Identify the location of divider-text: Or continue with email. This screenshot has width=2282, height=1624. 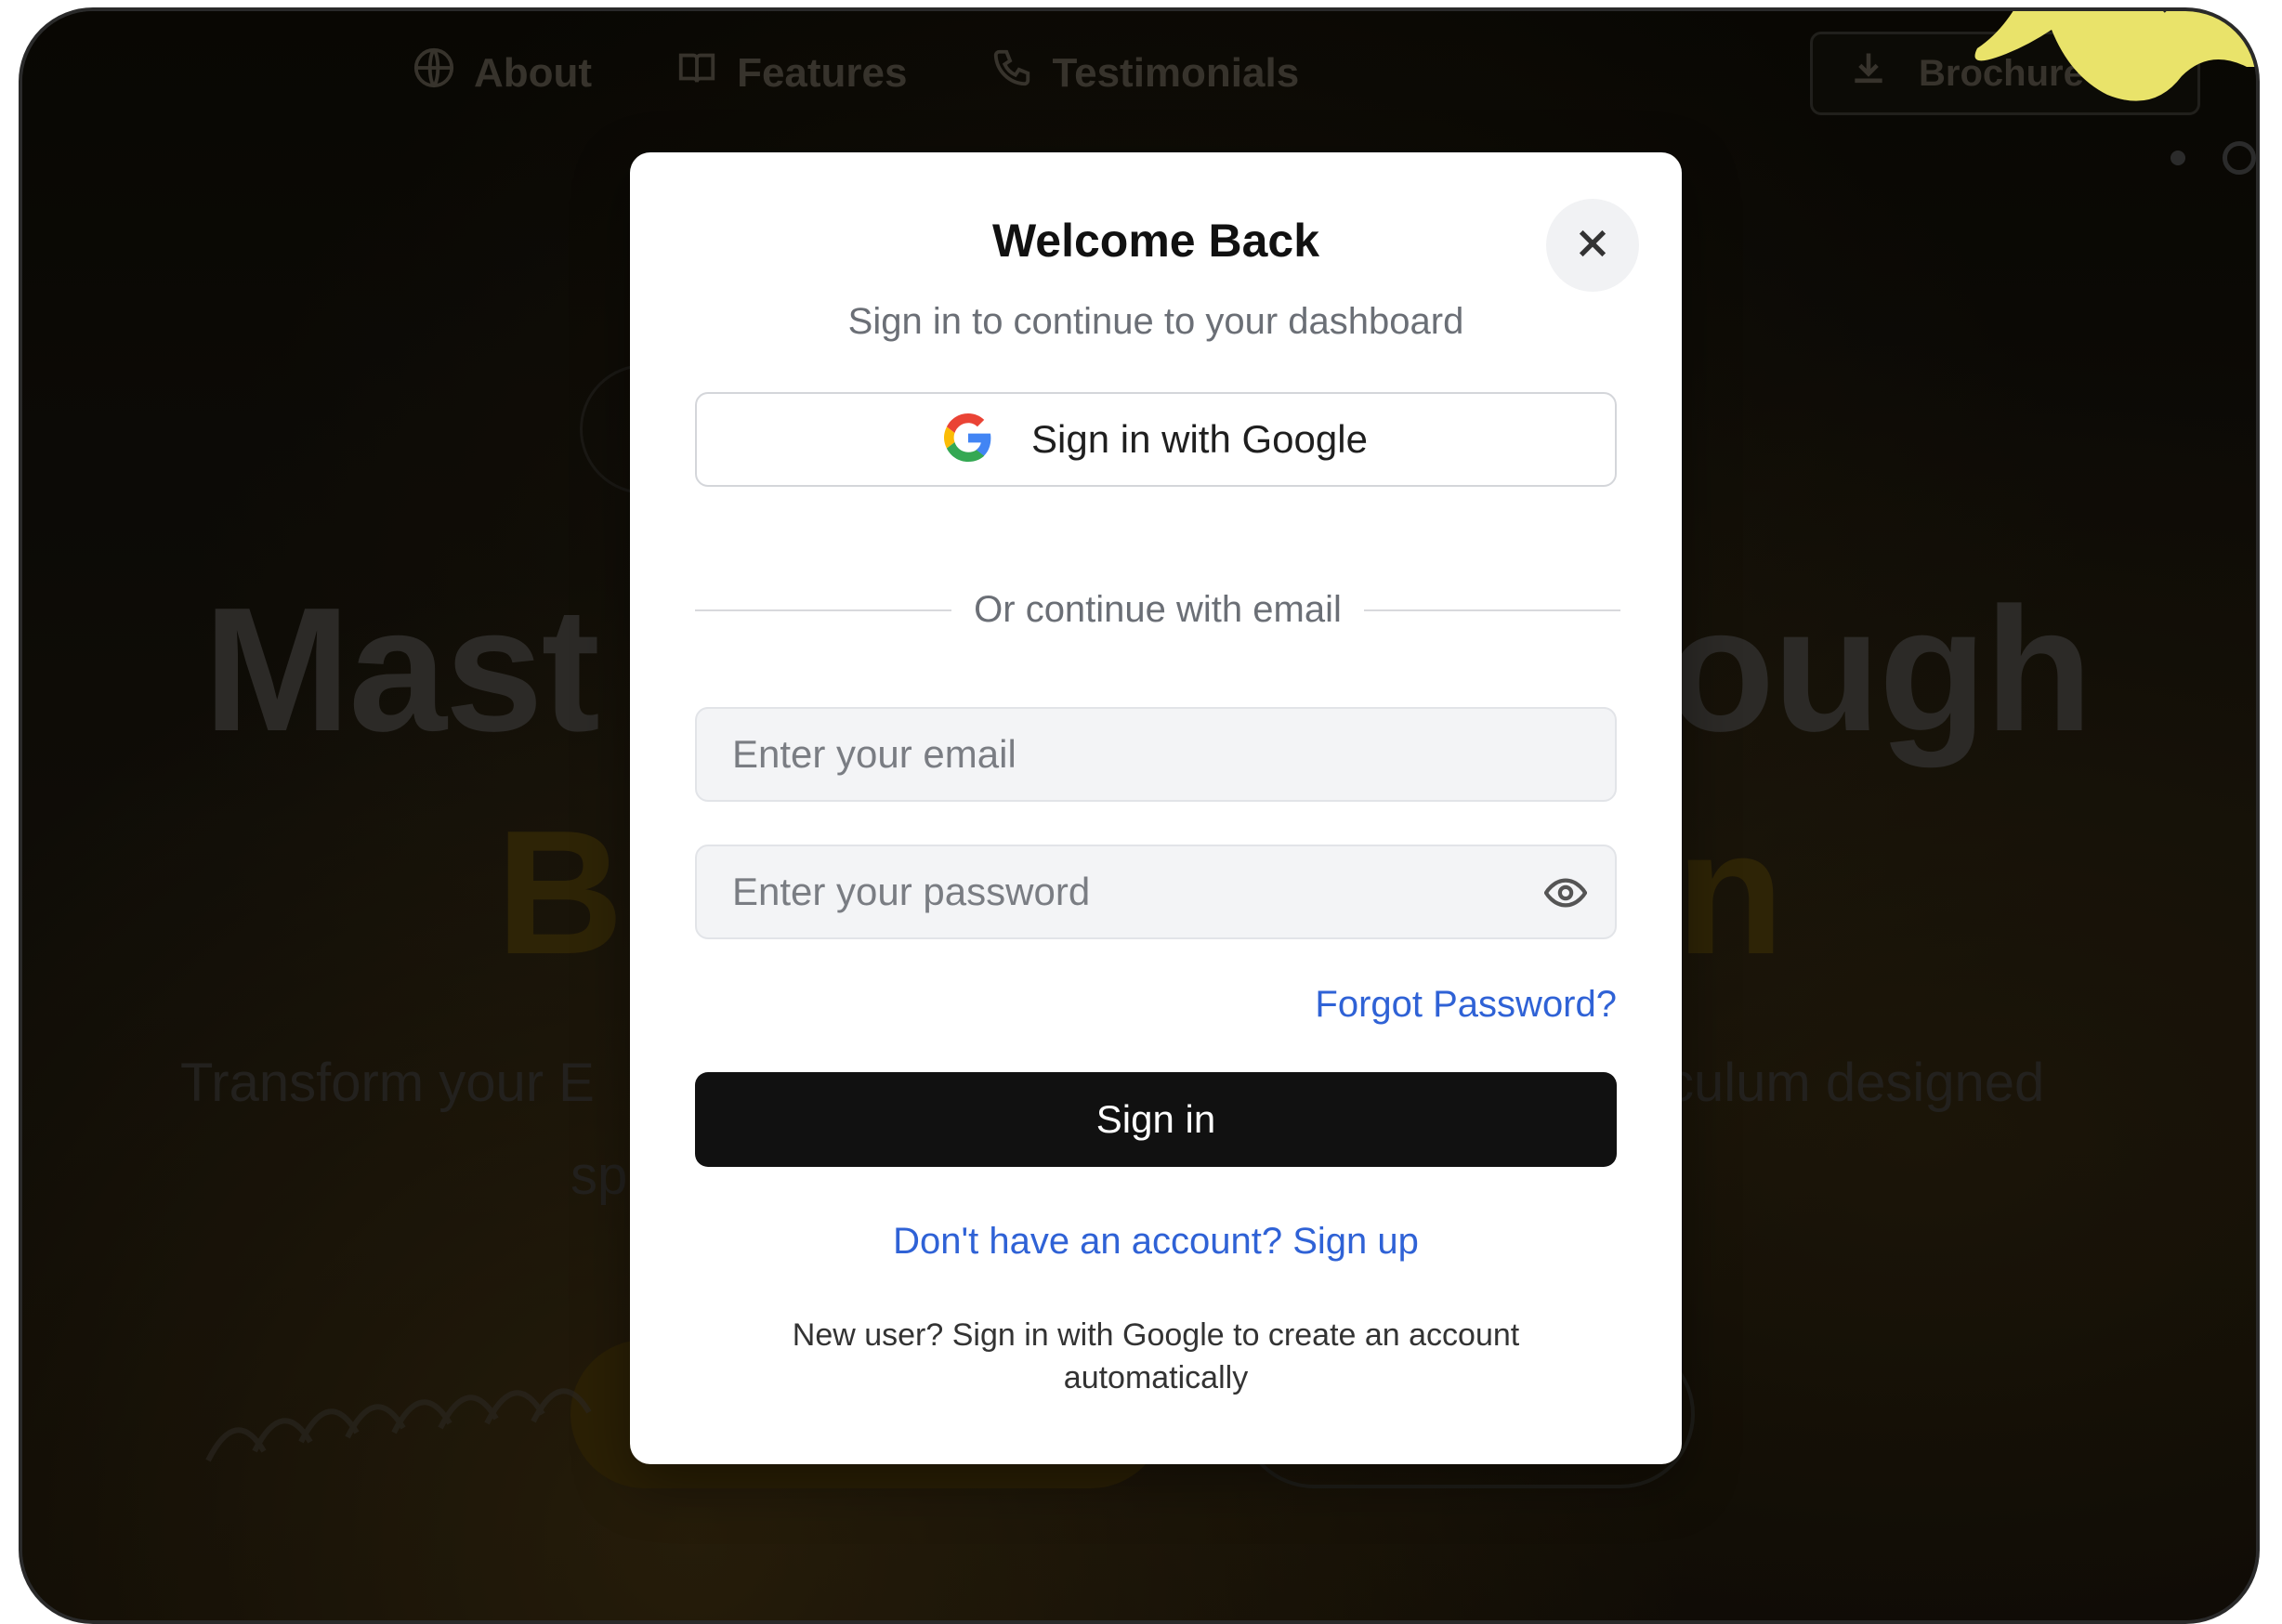
(1158, 609).